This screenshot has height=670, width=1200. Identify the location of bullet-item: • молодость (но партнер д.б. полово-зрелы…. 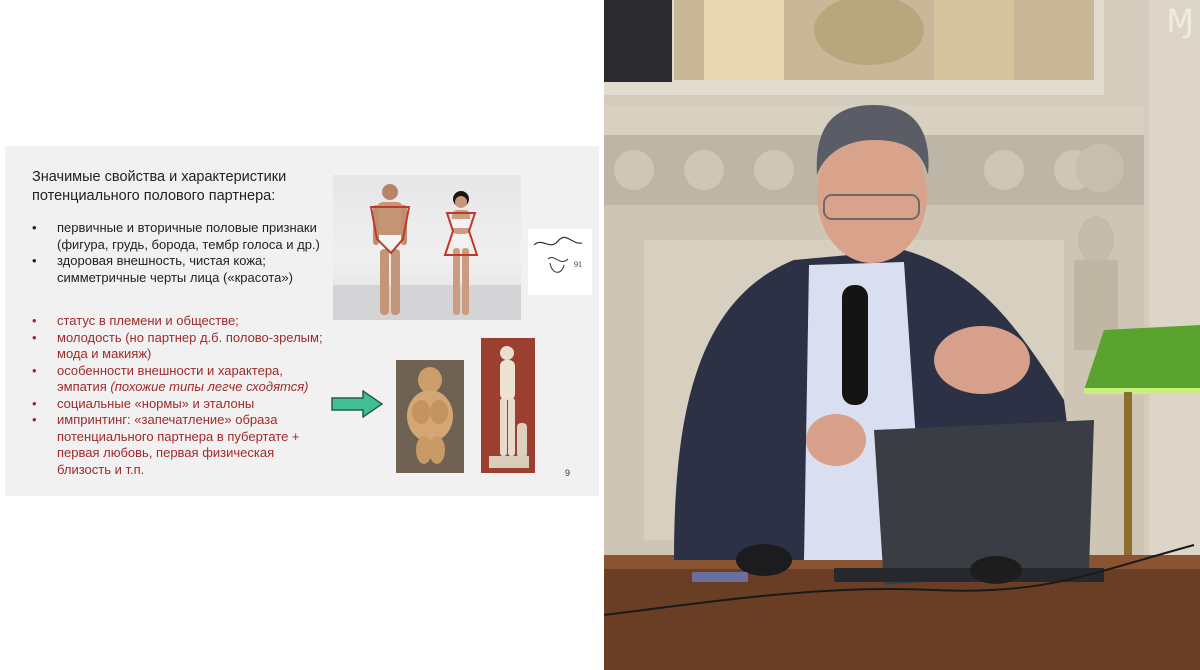
(180, 346).